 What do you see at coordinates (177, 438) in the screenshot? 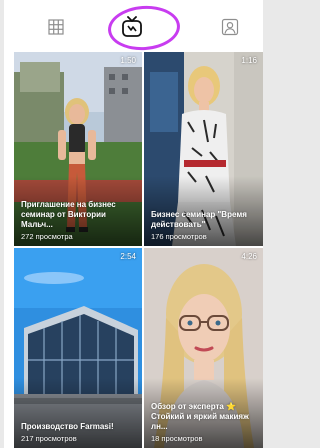
I see `video-views: 18 просмотров` at bounding box center [177, 438].